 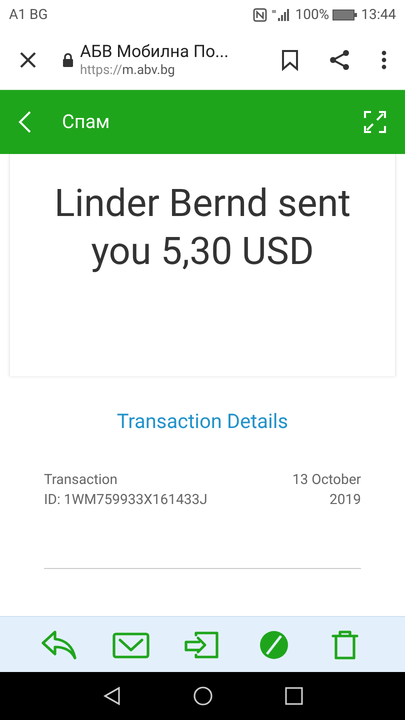 What do you see at coordinates (81, 480) in the screenshot?
I see `transaction-label: Transaction` at bounding box center [81, 480].